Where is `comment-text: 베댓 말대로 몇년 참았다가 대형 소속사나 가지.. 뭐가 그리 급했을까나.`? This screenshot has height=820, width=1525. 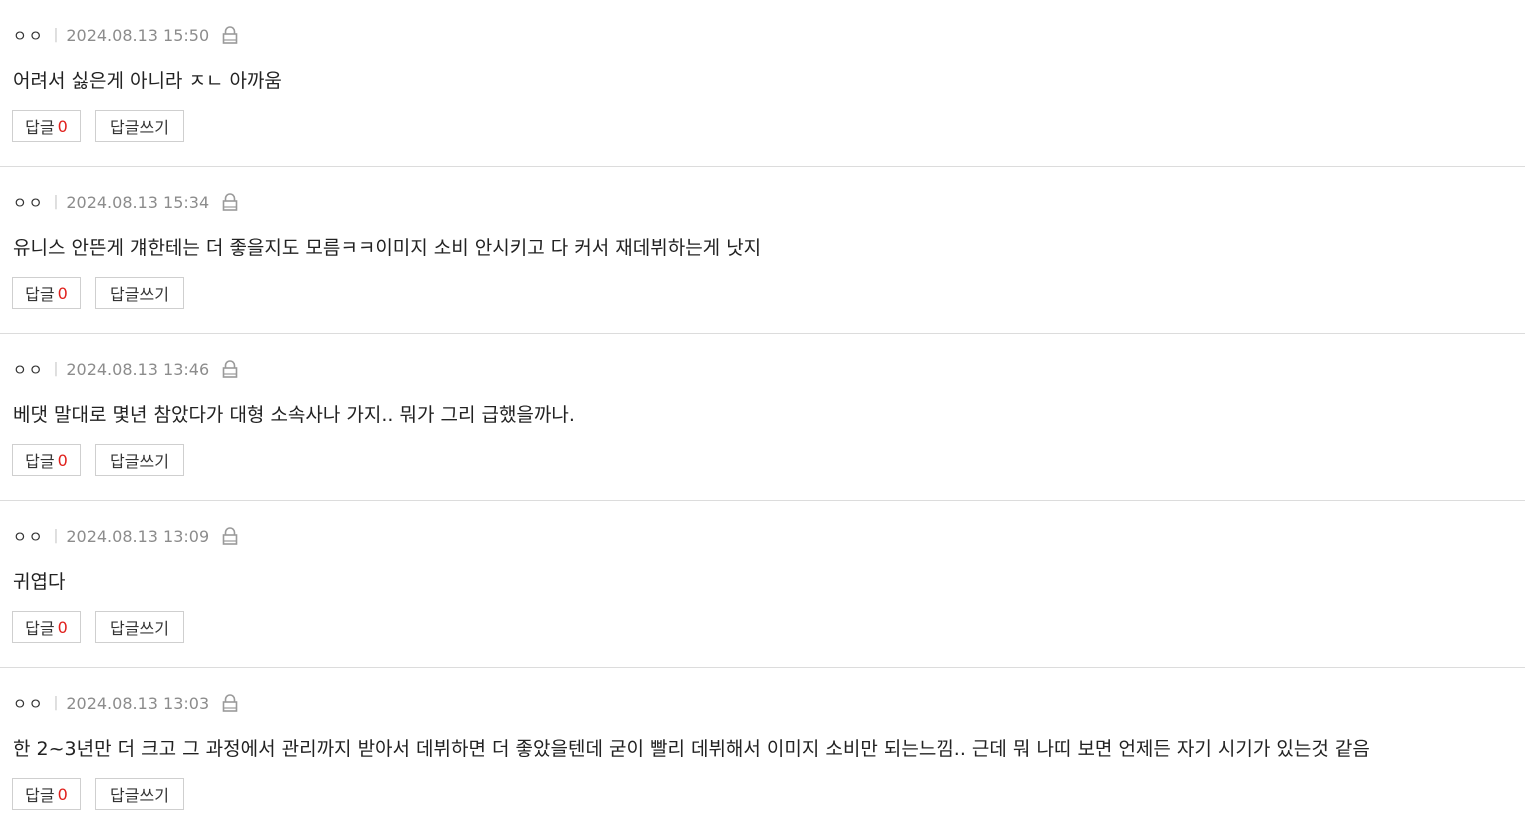
comment-text: 베댓 말대로 몇년 참았다가 대형 소속사나 가지.. 뭐가 그리 급했을까나. is located at coordinates (294, 415).